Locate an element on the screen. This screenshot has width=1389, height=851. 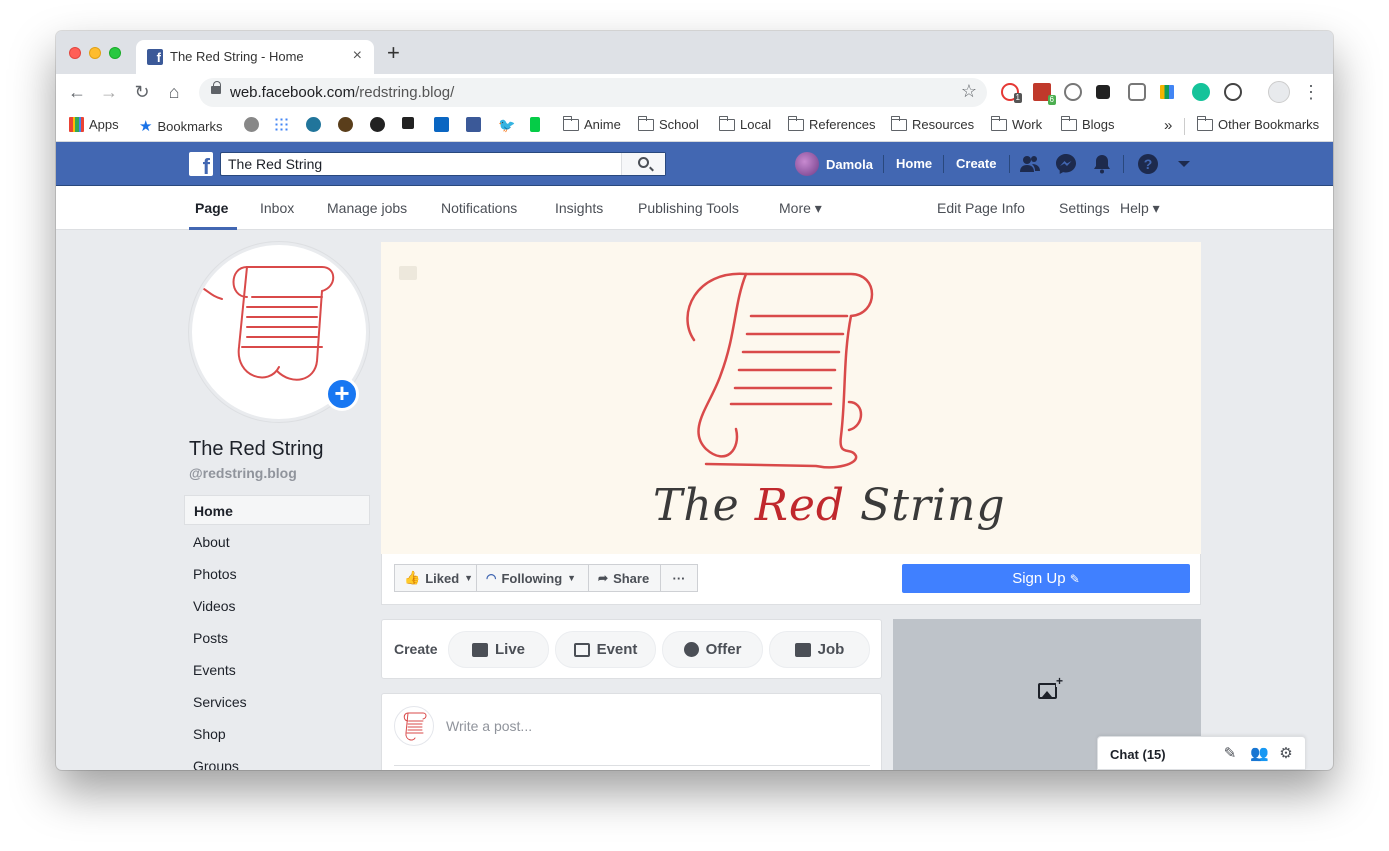
sidebar-item-home: Home is located at coordinates (277, 510).